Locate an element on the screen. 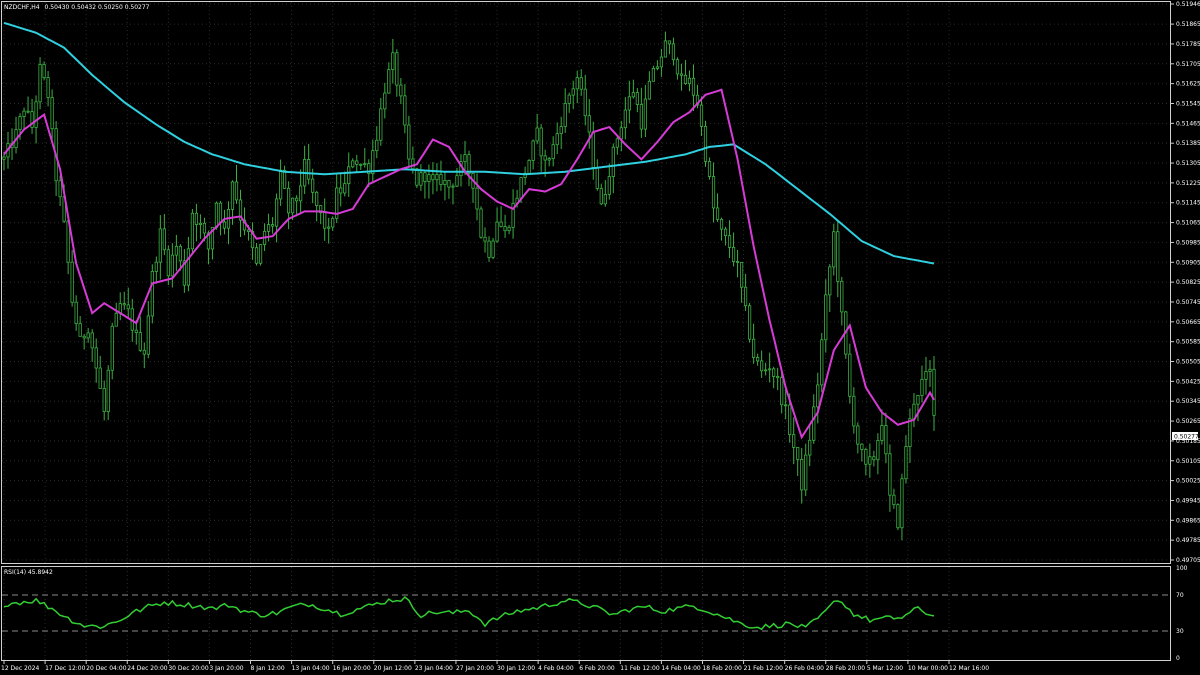  price-tick-label: 0.50585 is located at coordinates (1188, 342).